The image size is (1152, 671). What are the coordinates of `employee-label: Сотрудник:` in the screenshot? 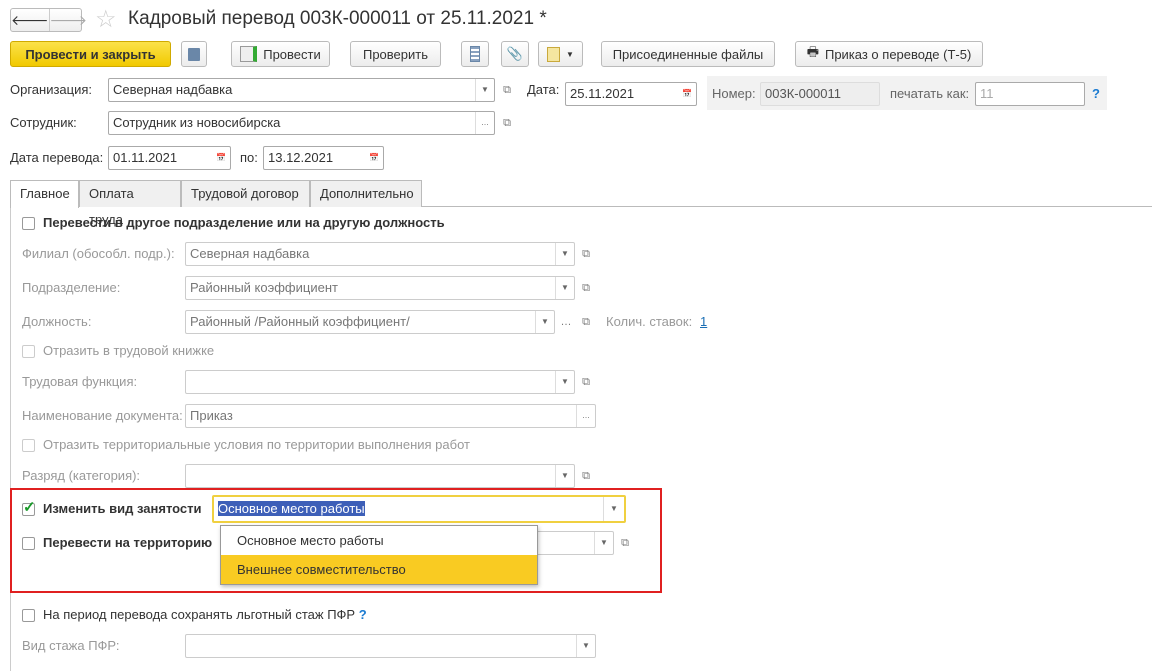 It's located at (43, 122).